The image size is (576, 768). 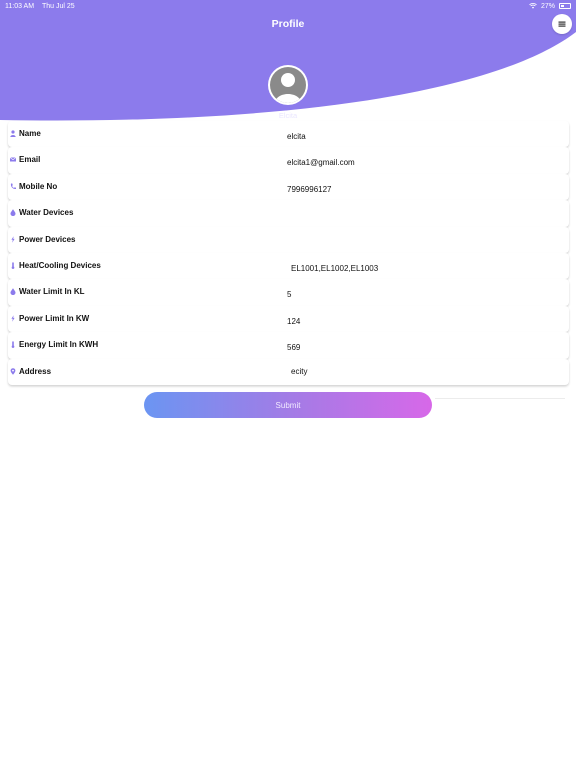 I want to click on field-power-limit: Power Limit In KW 124, so click(x=288, y=319).